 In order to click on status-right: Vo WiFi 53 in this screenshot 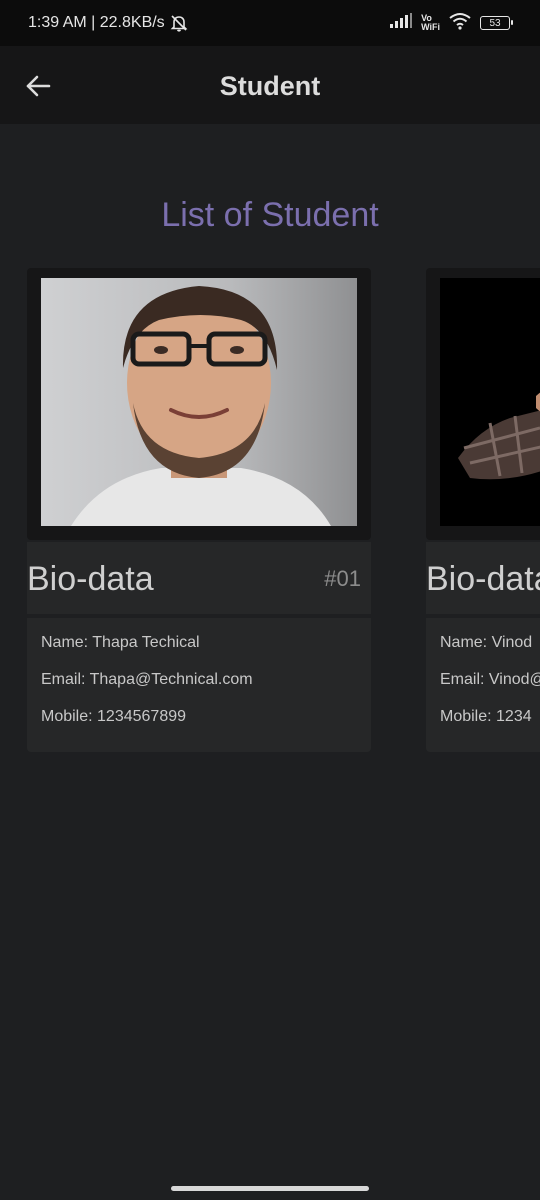, I will do `click(451, 23)`.